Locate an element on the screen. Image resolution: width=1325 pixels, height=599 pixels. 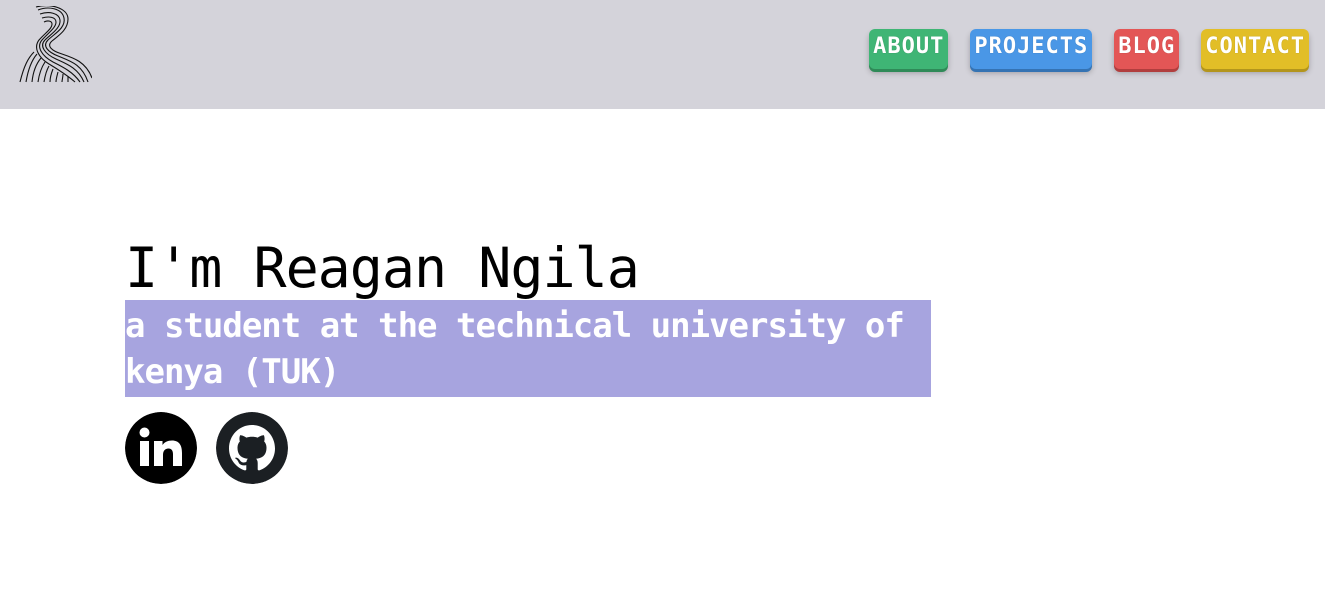
nav-projects-button: PROJECTS is located at coordinates (1031, 49).